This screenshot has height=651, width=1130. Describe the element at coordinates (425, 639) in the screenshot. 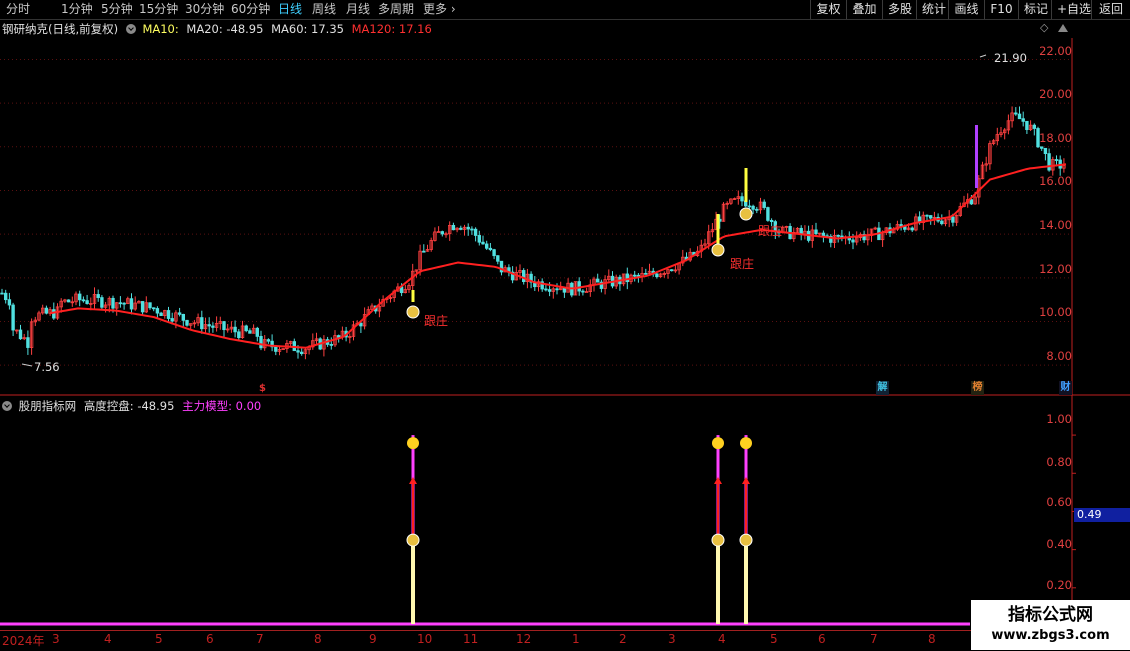

I see `date-label: 10` at that location.